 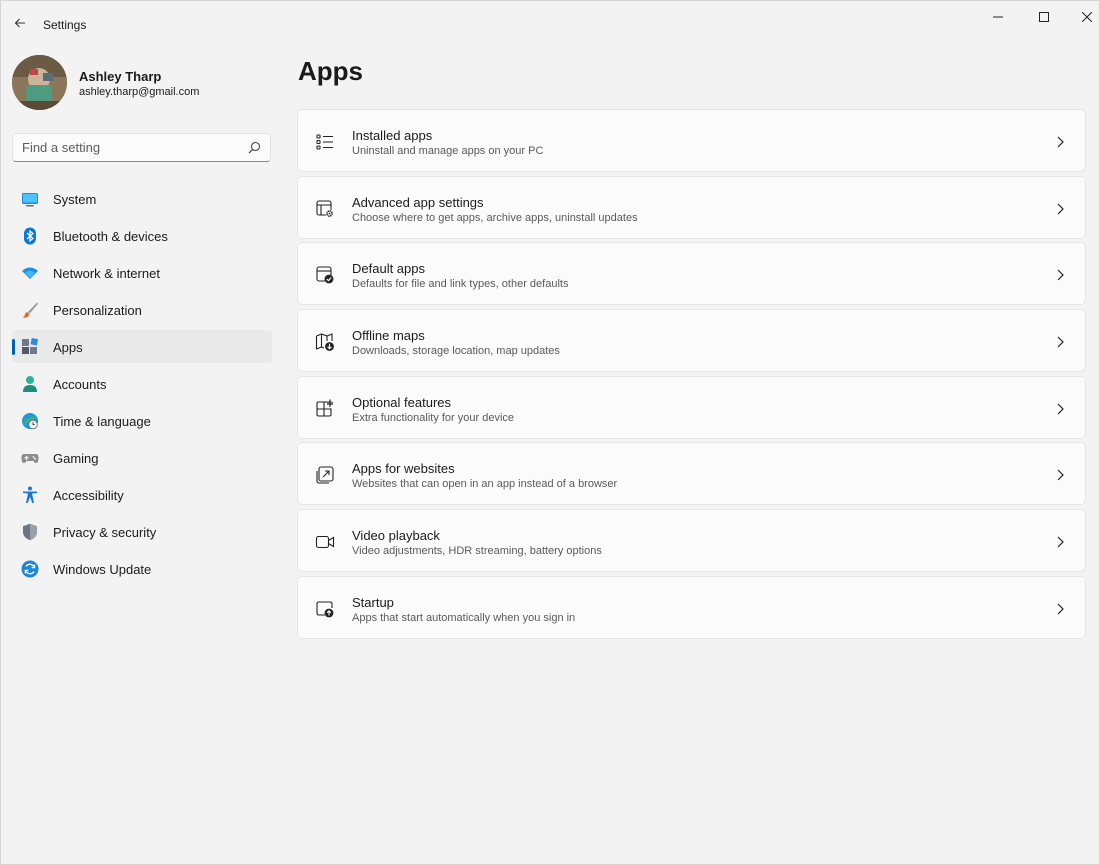 What do you see at coordinates (30, 494) in the screenshot?
I see `accessibility-icon` at bounding box center [30, 494].